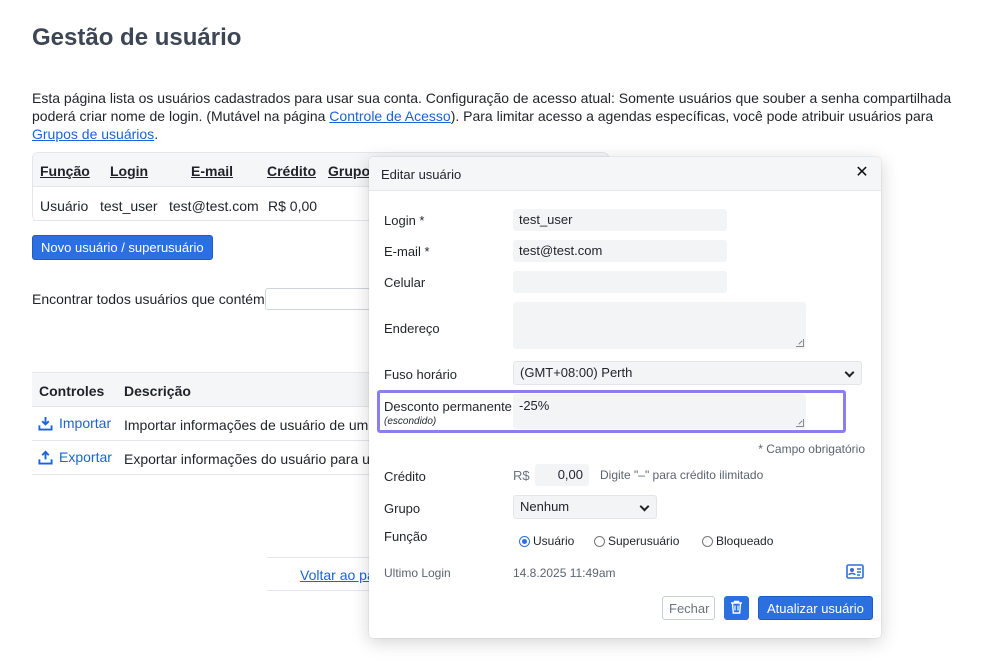  What do you see at coordinates (148, 299) in the screenshot?
I see `find-label: Encontrar todos usuários que contém` at bounding box center [148, 299].